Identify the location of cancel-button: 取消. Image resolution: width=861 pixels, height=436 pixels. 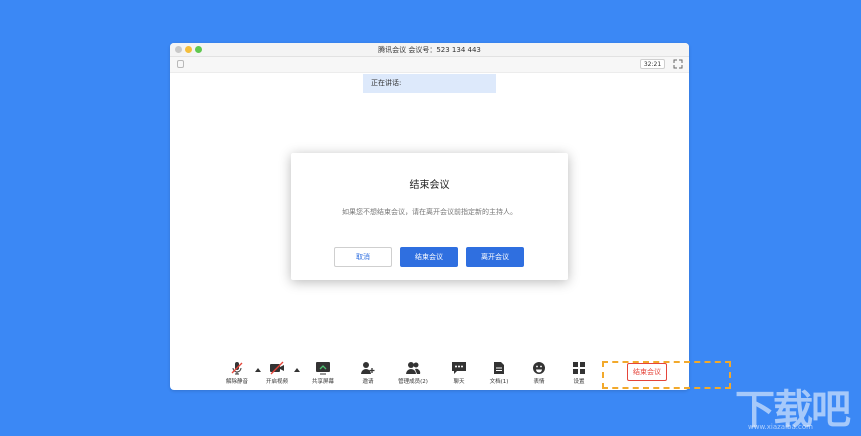
(363, 257).